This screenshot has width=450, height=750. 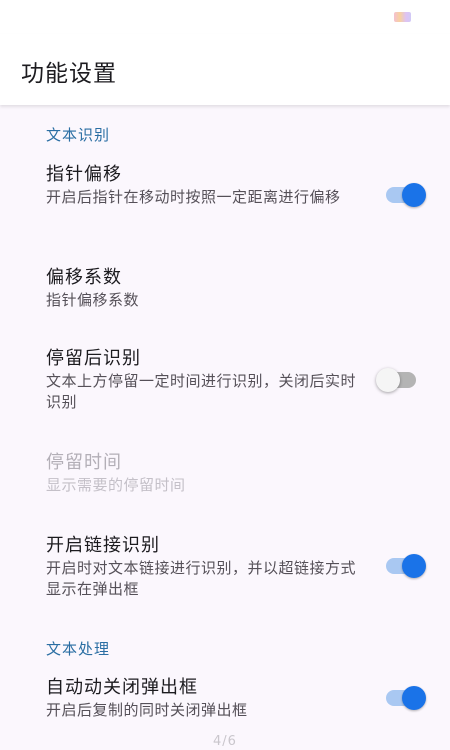 What do you see at coordinates (78, 135) in the screenshot?
I see `section-header-text-recognition: 文本识别` at bounding box center [78, 135].